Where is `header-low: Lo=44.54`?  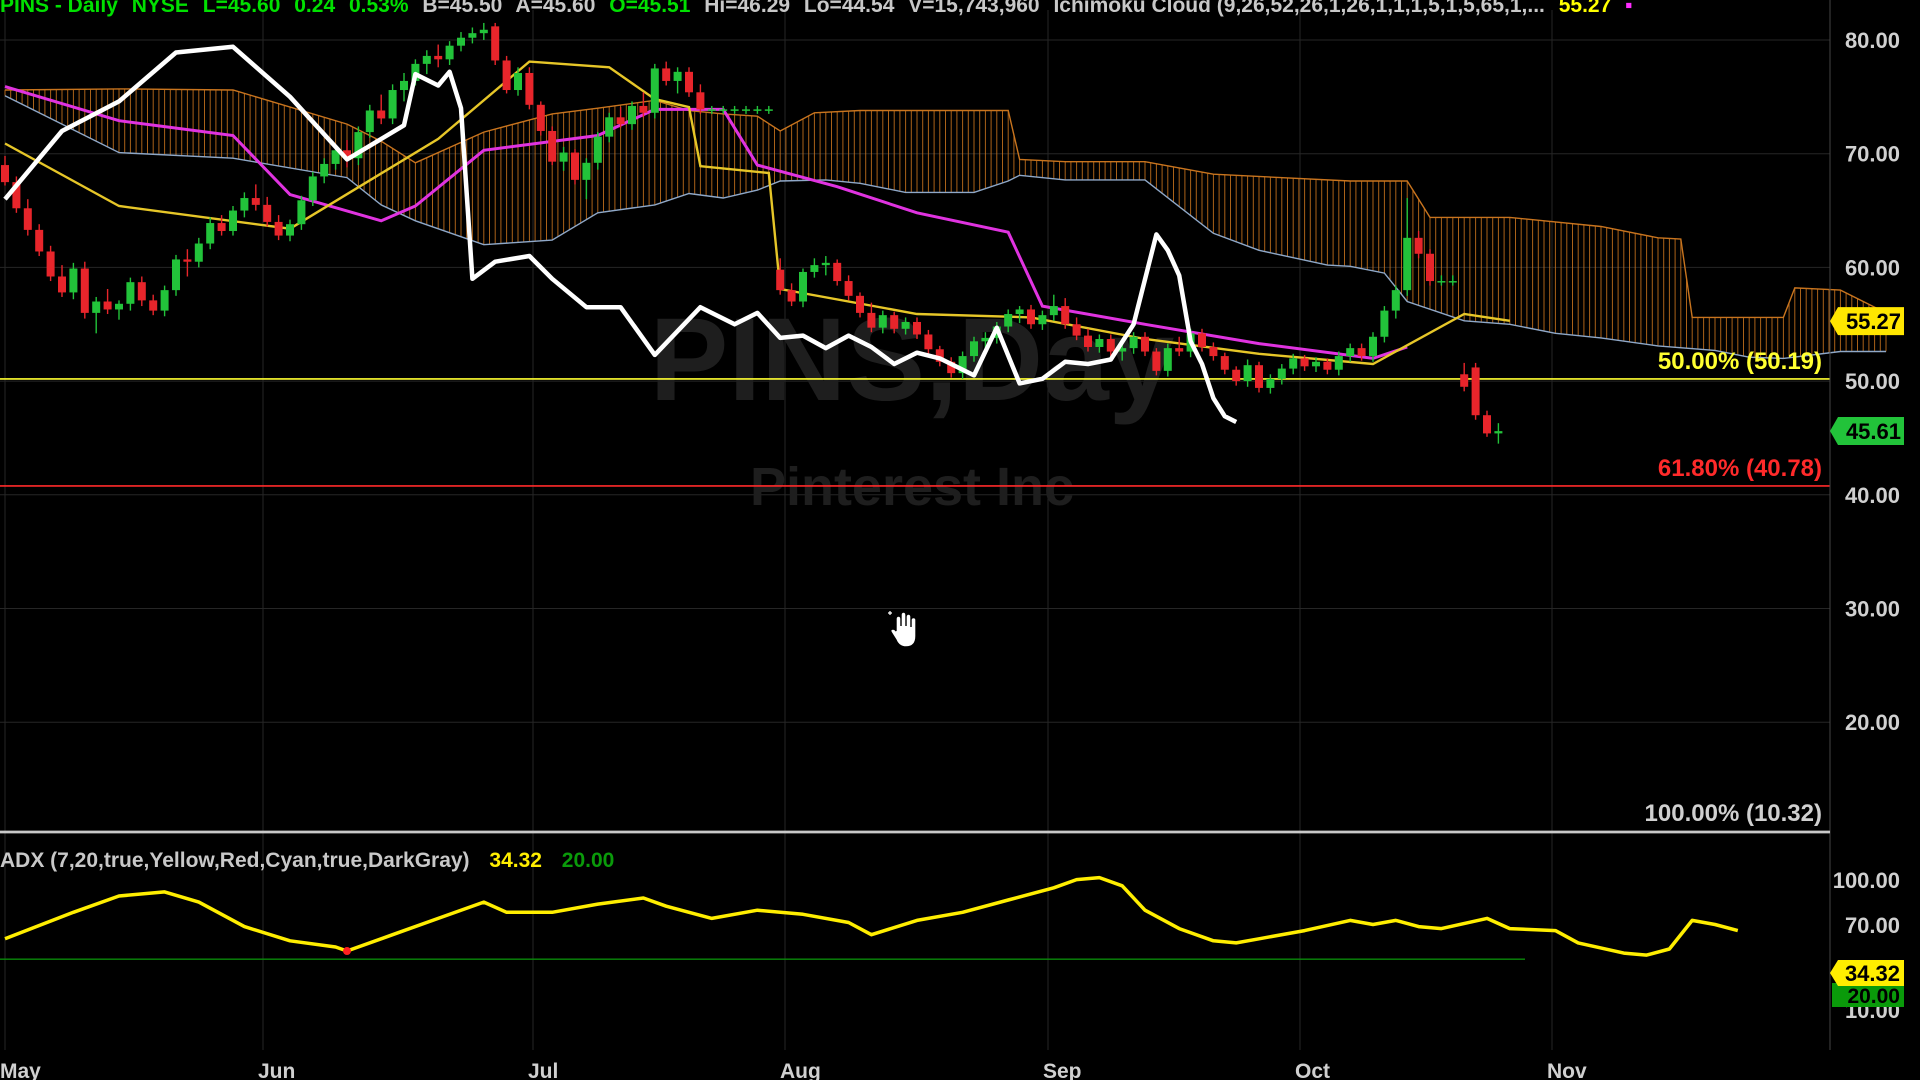
header-low: Lo=44.54 is located at coordinates (849, 8).